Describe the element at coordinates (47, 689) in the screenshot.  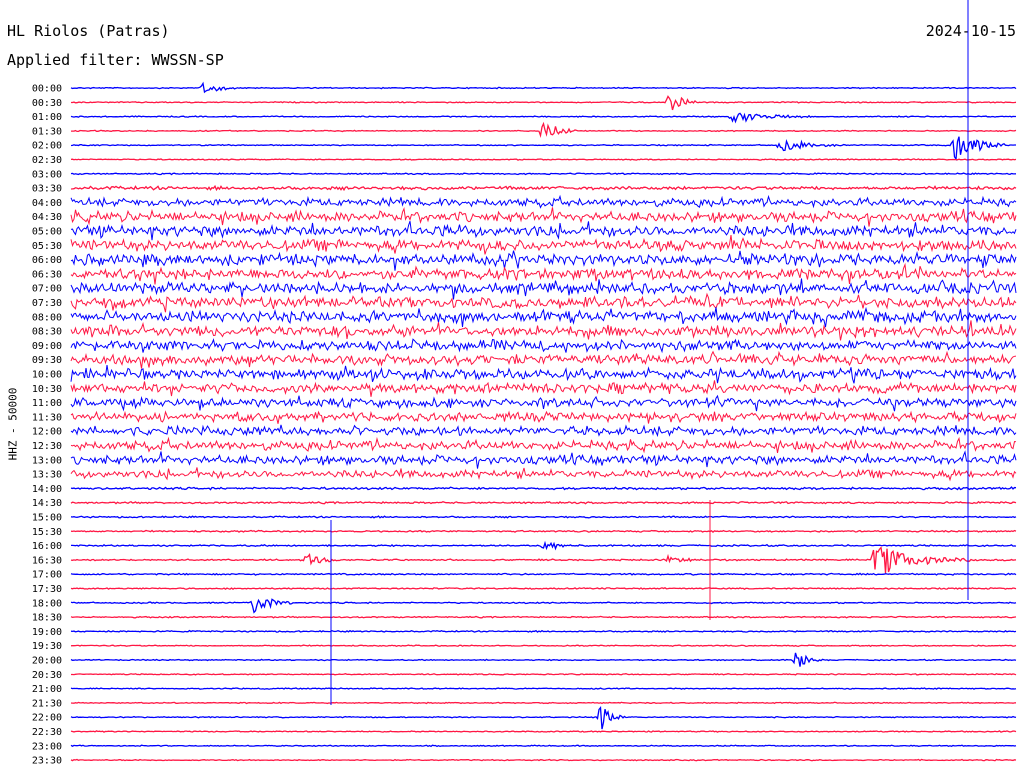
I see `row-time-label: 21:00` at that location.